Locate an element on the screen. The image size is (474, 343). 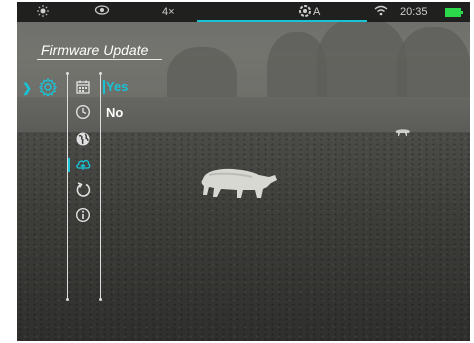
info-icon is located at coordinates (84, 216).